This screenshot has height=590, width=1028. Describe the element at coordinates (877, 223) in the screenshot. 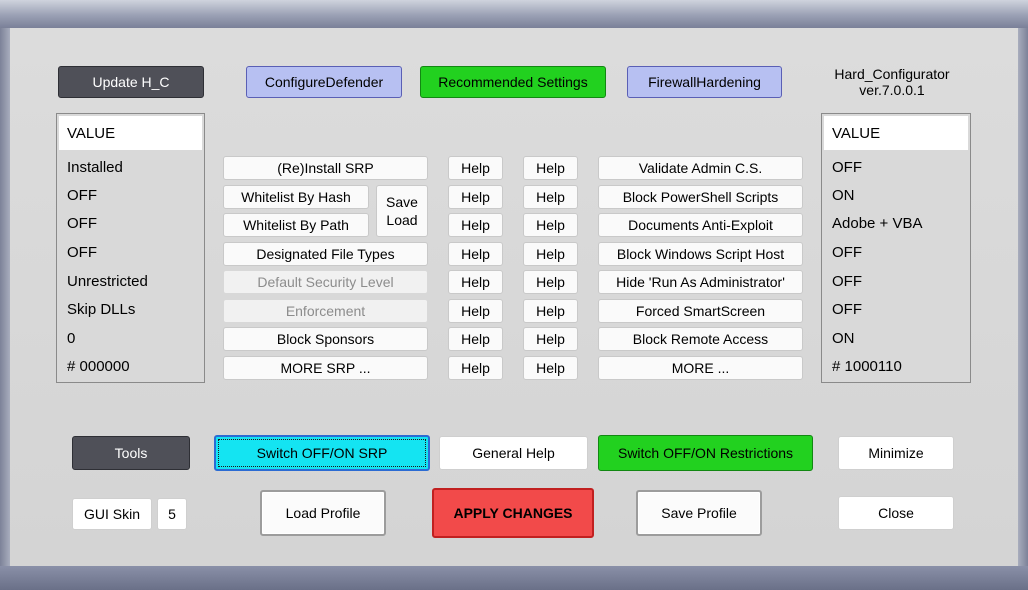

I see `restriction-value: Adobe + VBA` at that location.